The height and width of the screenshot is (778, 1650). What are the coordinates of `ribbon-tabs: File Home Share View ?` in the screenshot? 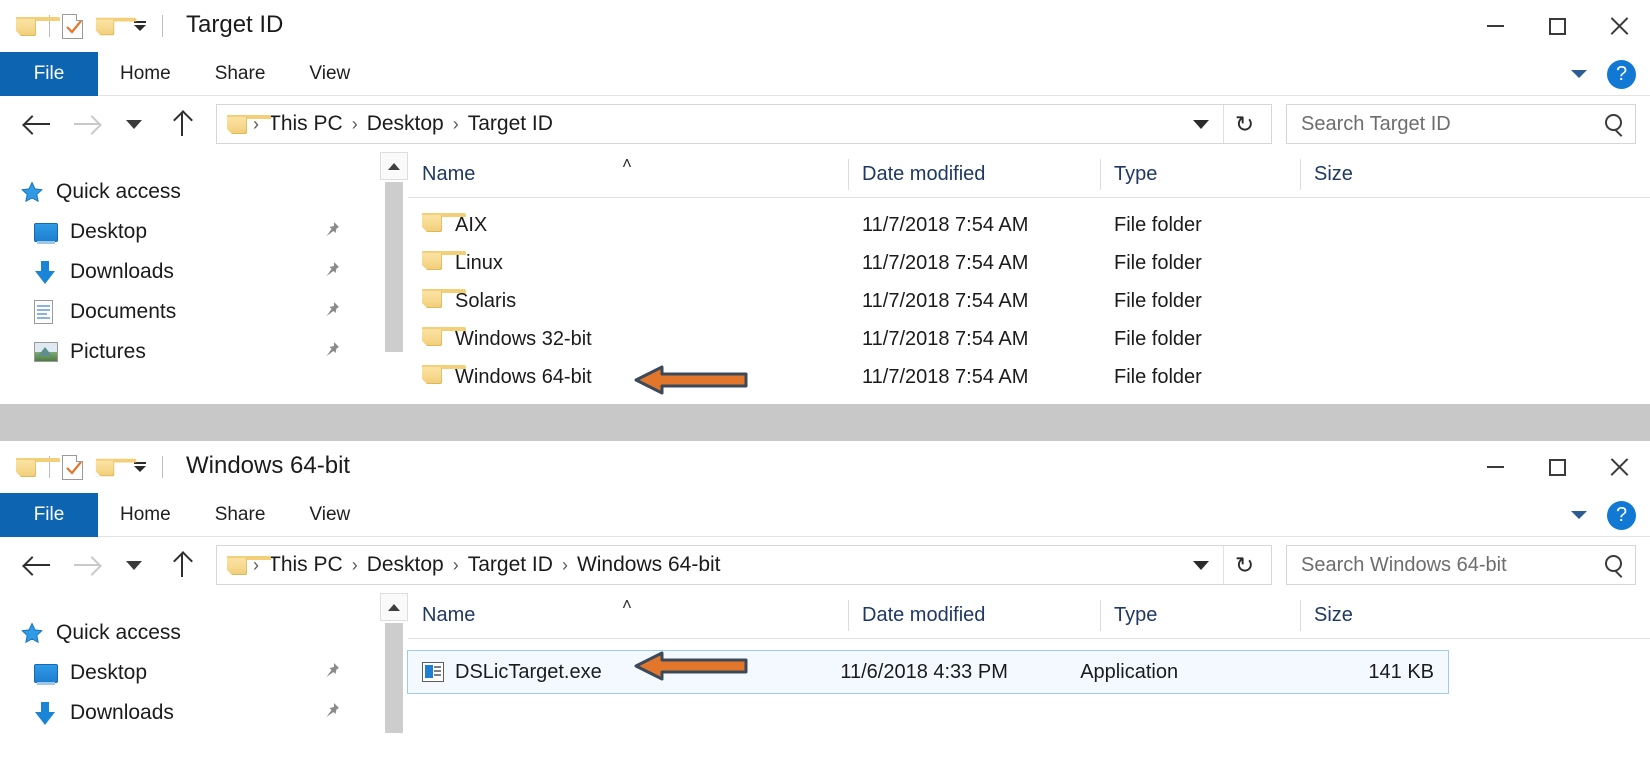 It's located at (825, 74).